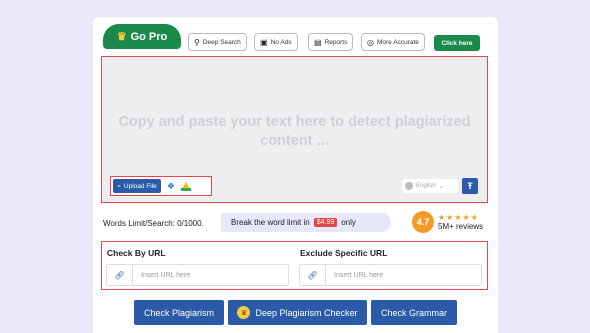 This screenshot has height=333, width=590. What do you see at coordinates (390, 275) in the screenshot?
I see `exclude-url-input: 🔗︎ Insert URL here` at bounding box center [390, 275].